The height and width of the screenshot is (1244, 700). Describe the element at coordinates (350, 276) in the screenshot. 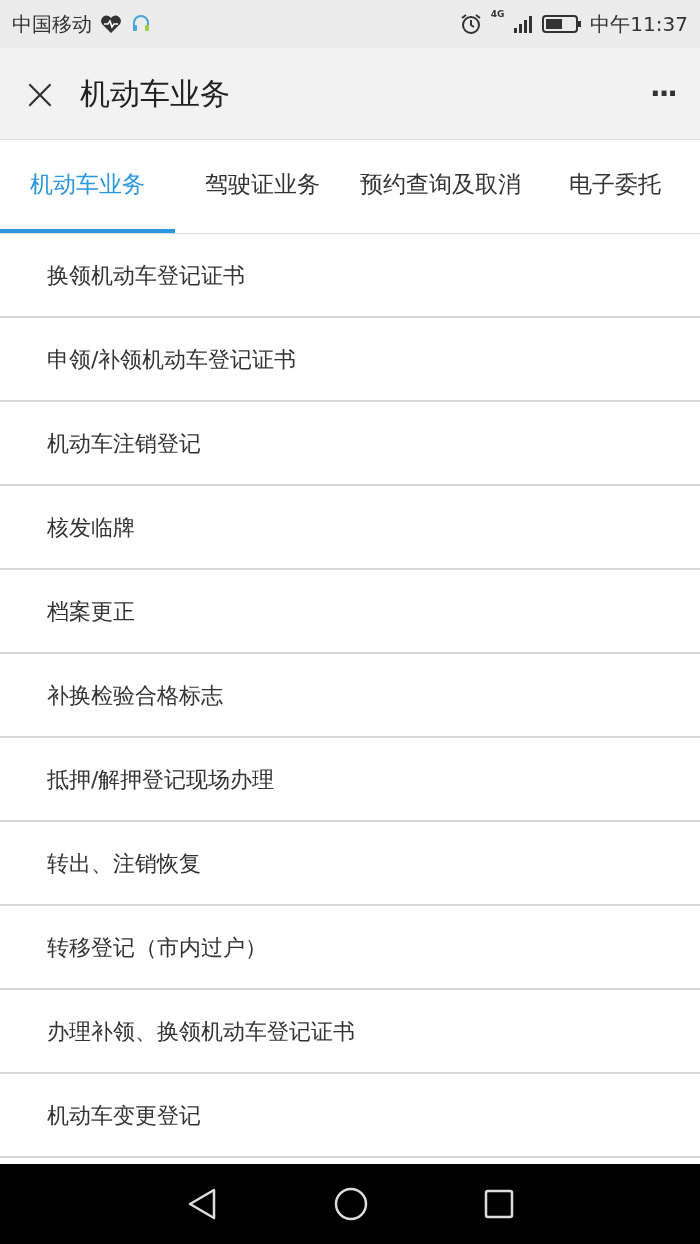

I see `menu-item: 换领机动车登记证书` at that location.